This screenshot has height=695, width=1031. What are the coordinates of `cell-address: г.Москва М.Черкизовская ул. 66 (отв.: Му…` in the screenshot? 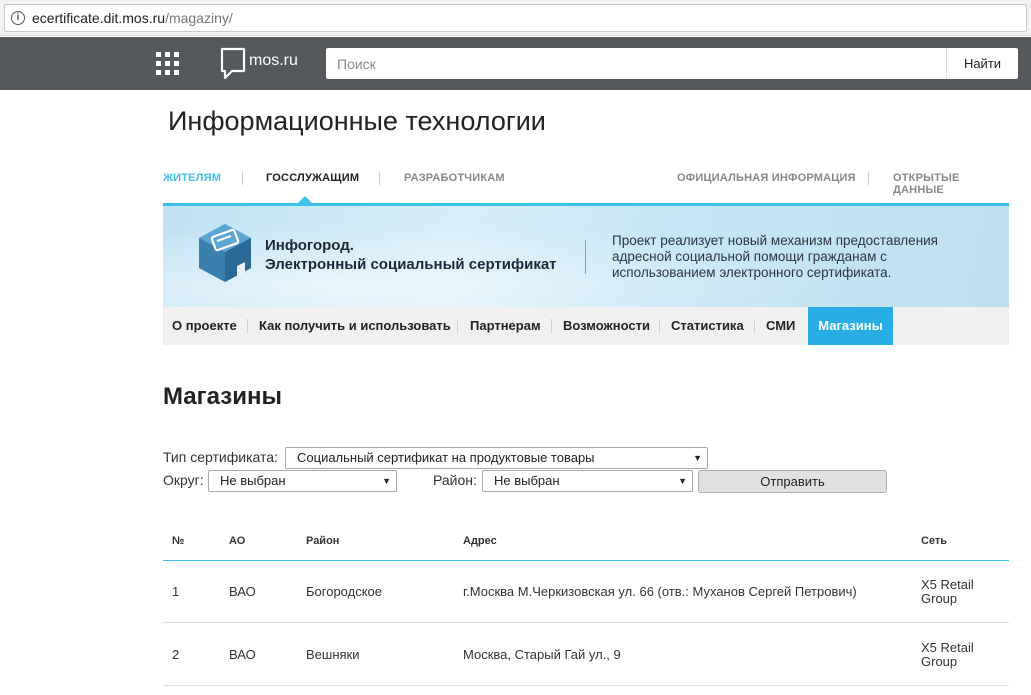 It's located at (660, 591).